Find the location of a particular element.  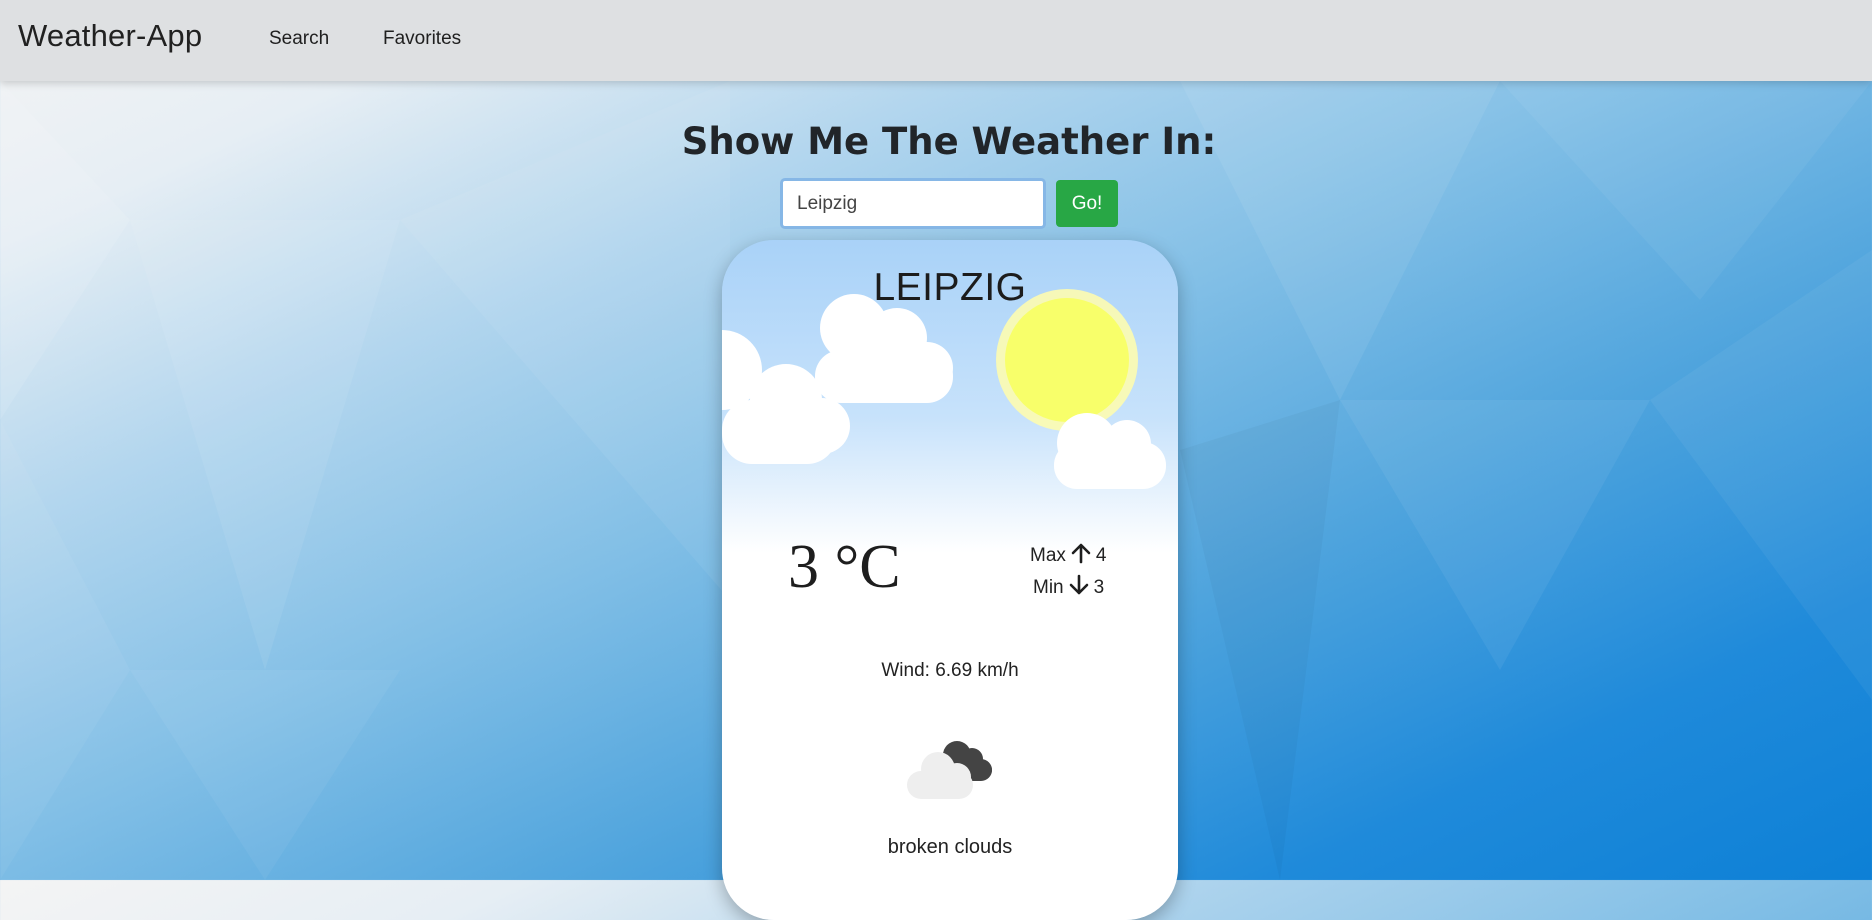

current-temperature: 3 °C is located at coordinates (844, 567).